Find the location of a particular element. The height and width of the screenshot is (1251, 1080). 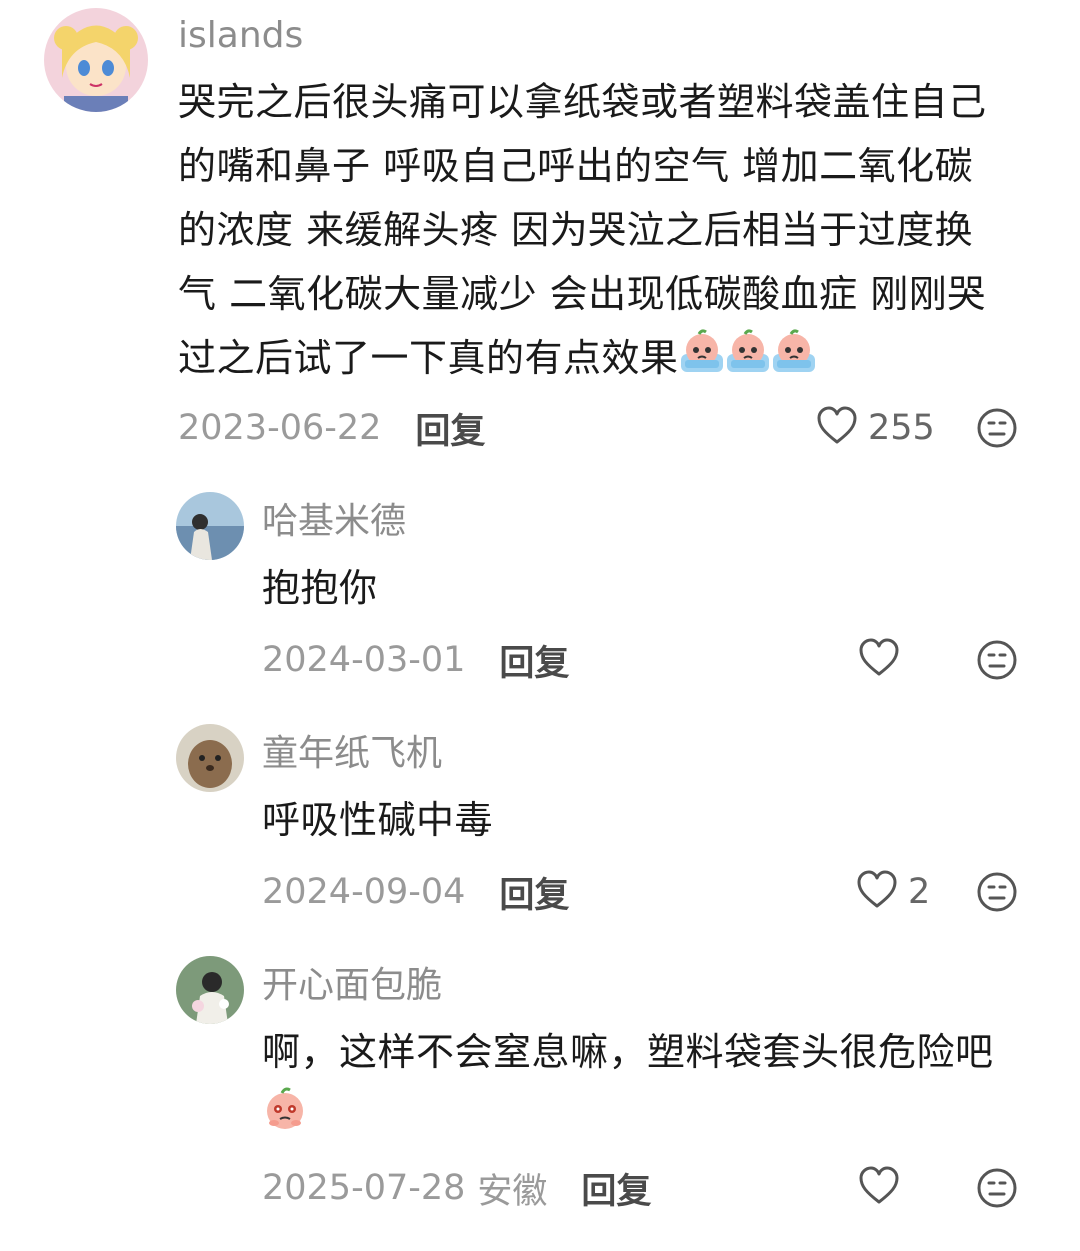

comment-meta: 2024-09-04 回复 is located at coordinates (415, 893).